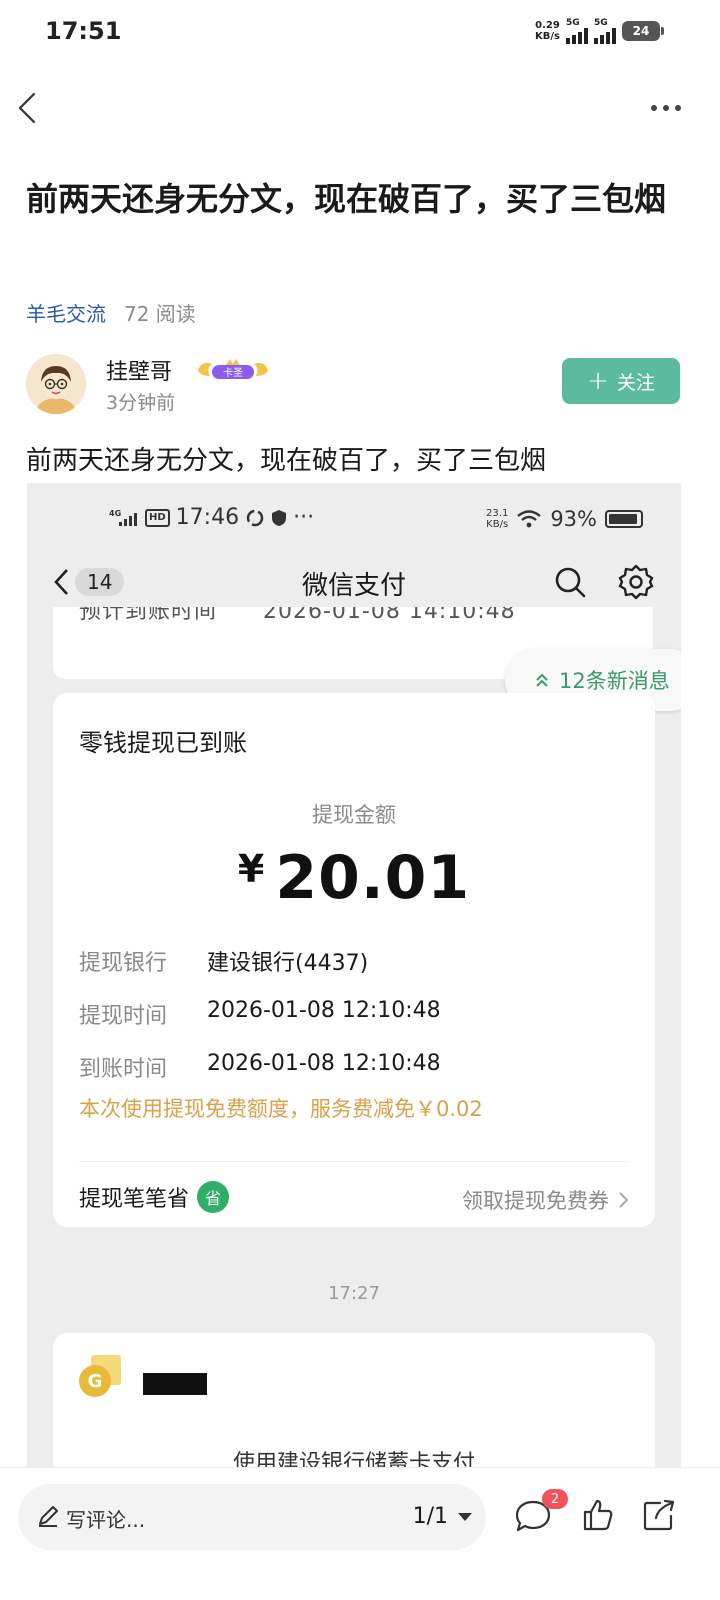  Describe the element at coordinates (666, 108) in the screenshot. I see `more-options-icon` at that location.